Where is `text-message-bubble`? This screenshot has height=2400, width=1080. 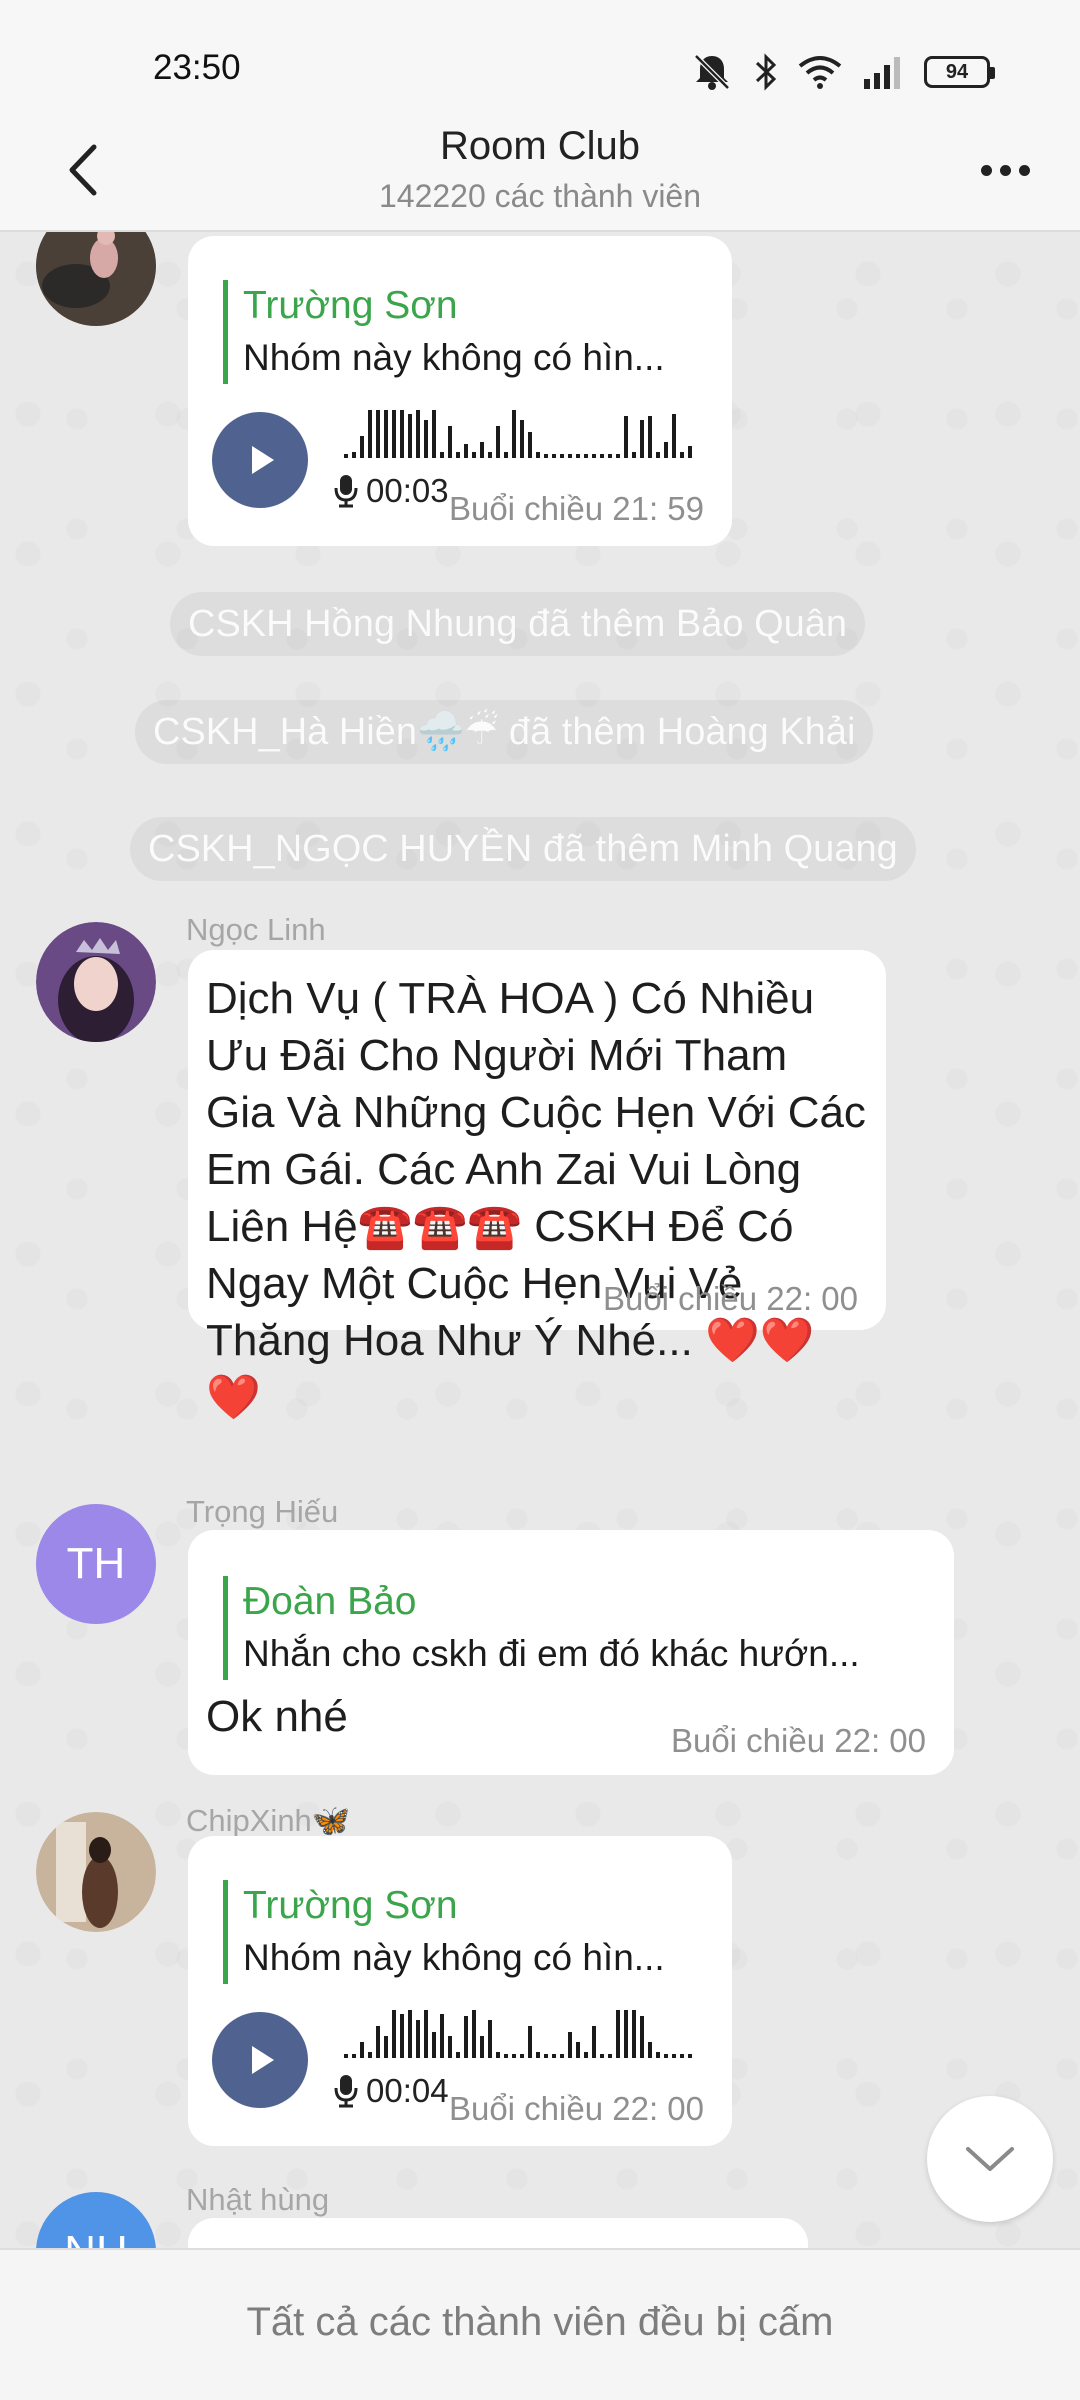
text-message-bubble is located at coordinates (498, 2233).